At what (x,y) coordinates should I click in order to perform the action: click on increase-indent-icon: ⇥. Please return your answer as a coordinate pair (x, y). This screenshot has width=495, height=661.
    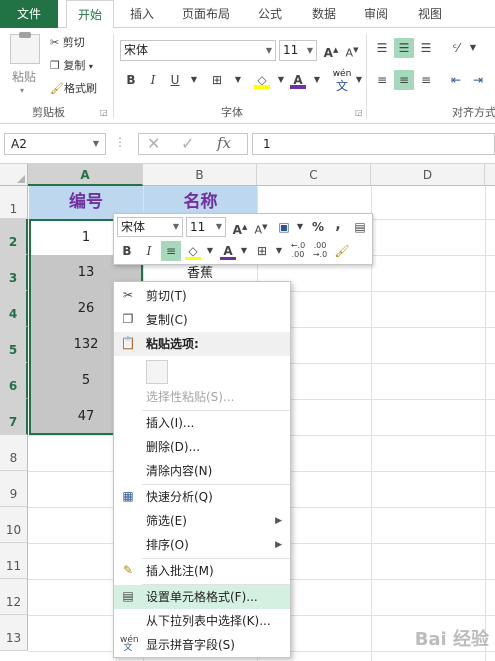
    Looking at the image, I should click on (478, 80).